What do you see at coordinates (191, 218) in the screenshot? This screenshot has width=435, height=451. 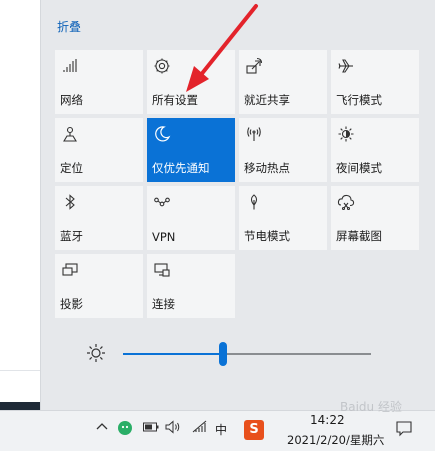 I see `tile-vpn: VPN` at bounding box center [191, 218].